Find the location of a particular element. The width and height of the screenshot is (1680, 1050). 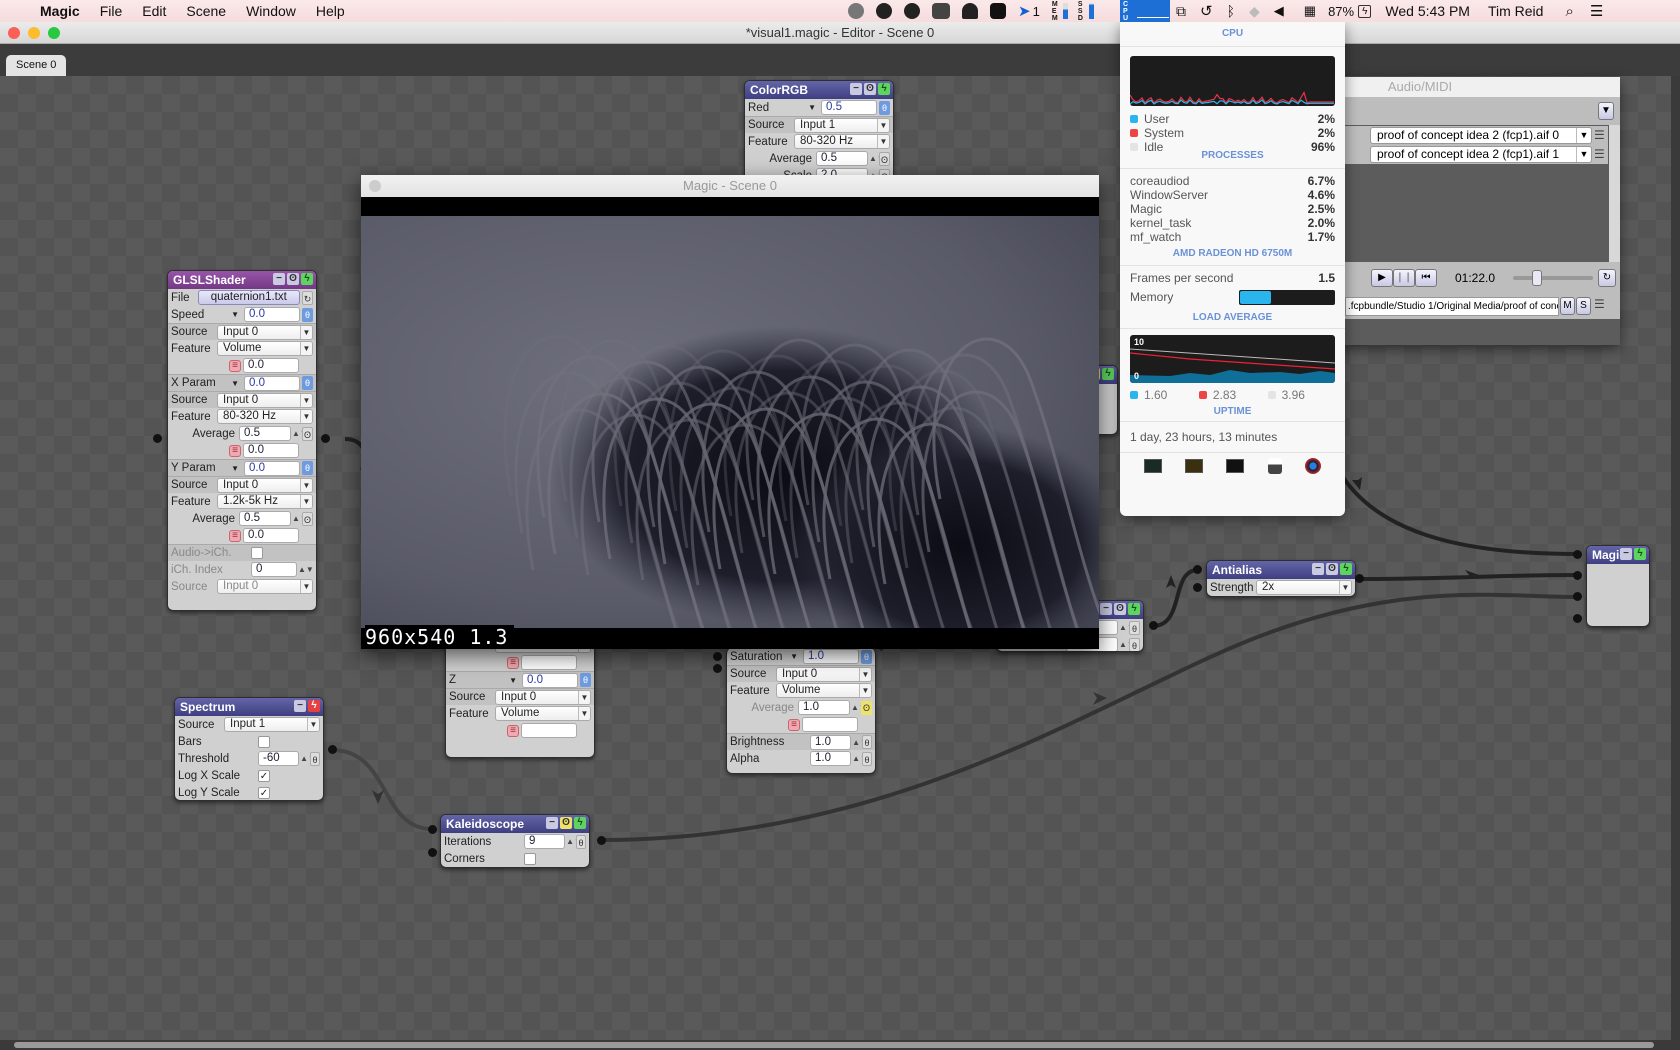

menu-window: Window is located at coordinates (271, 11).